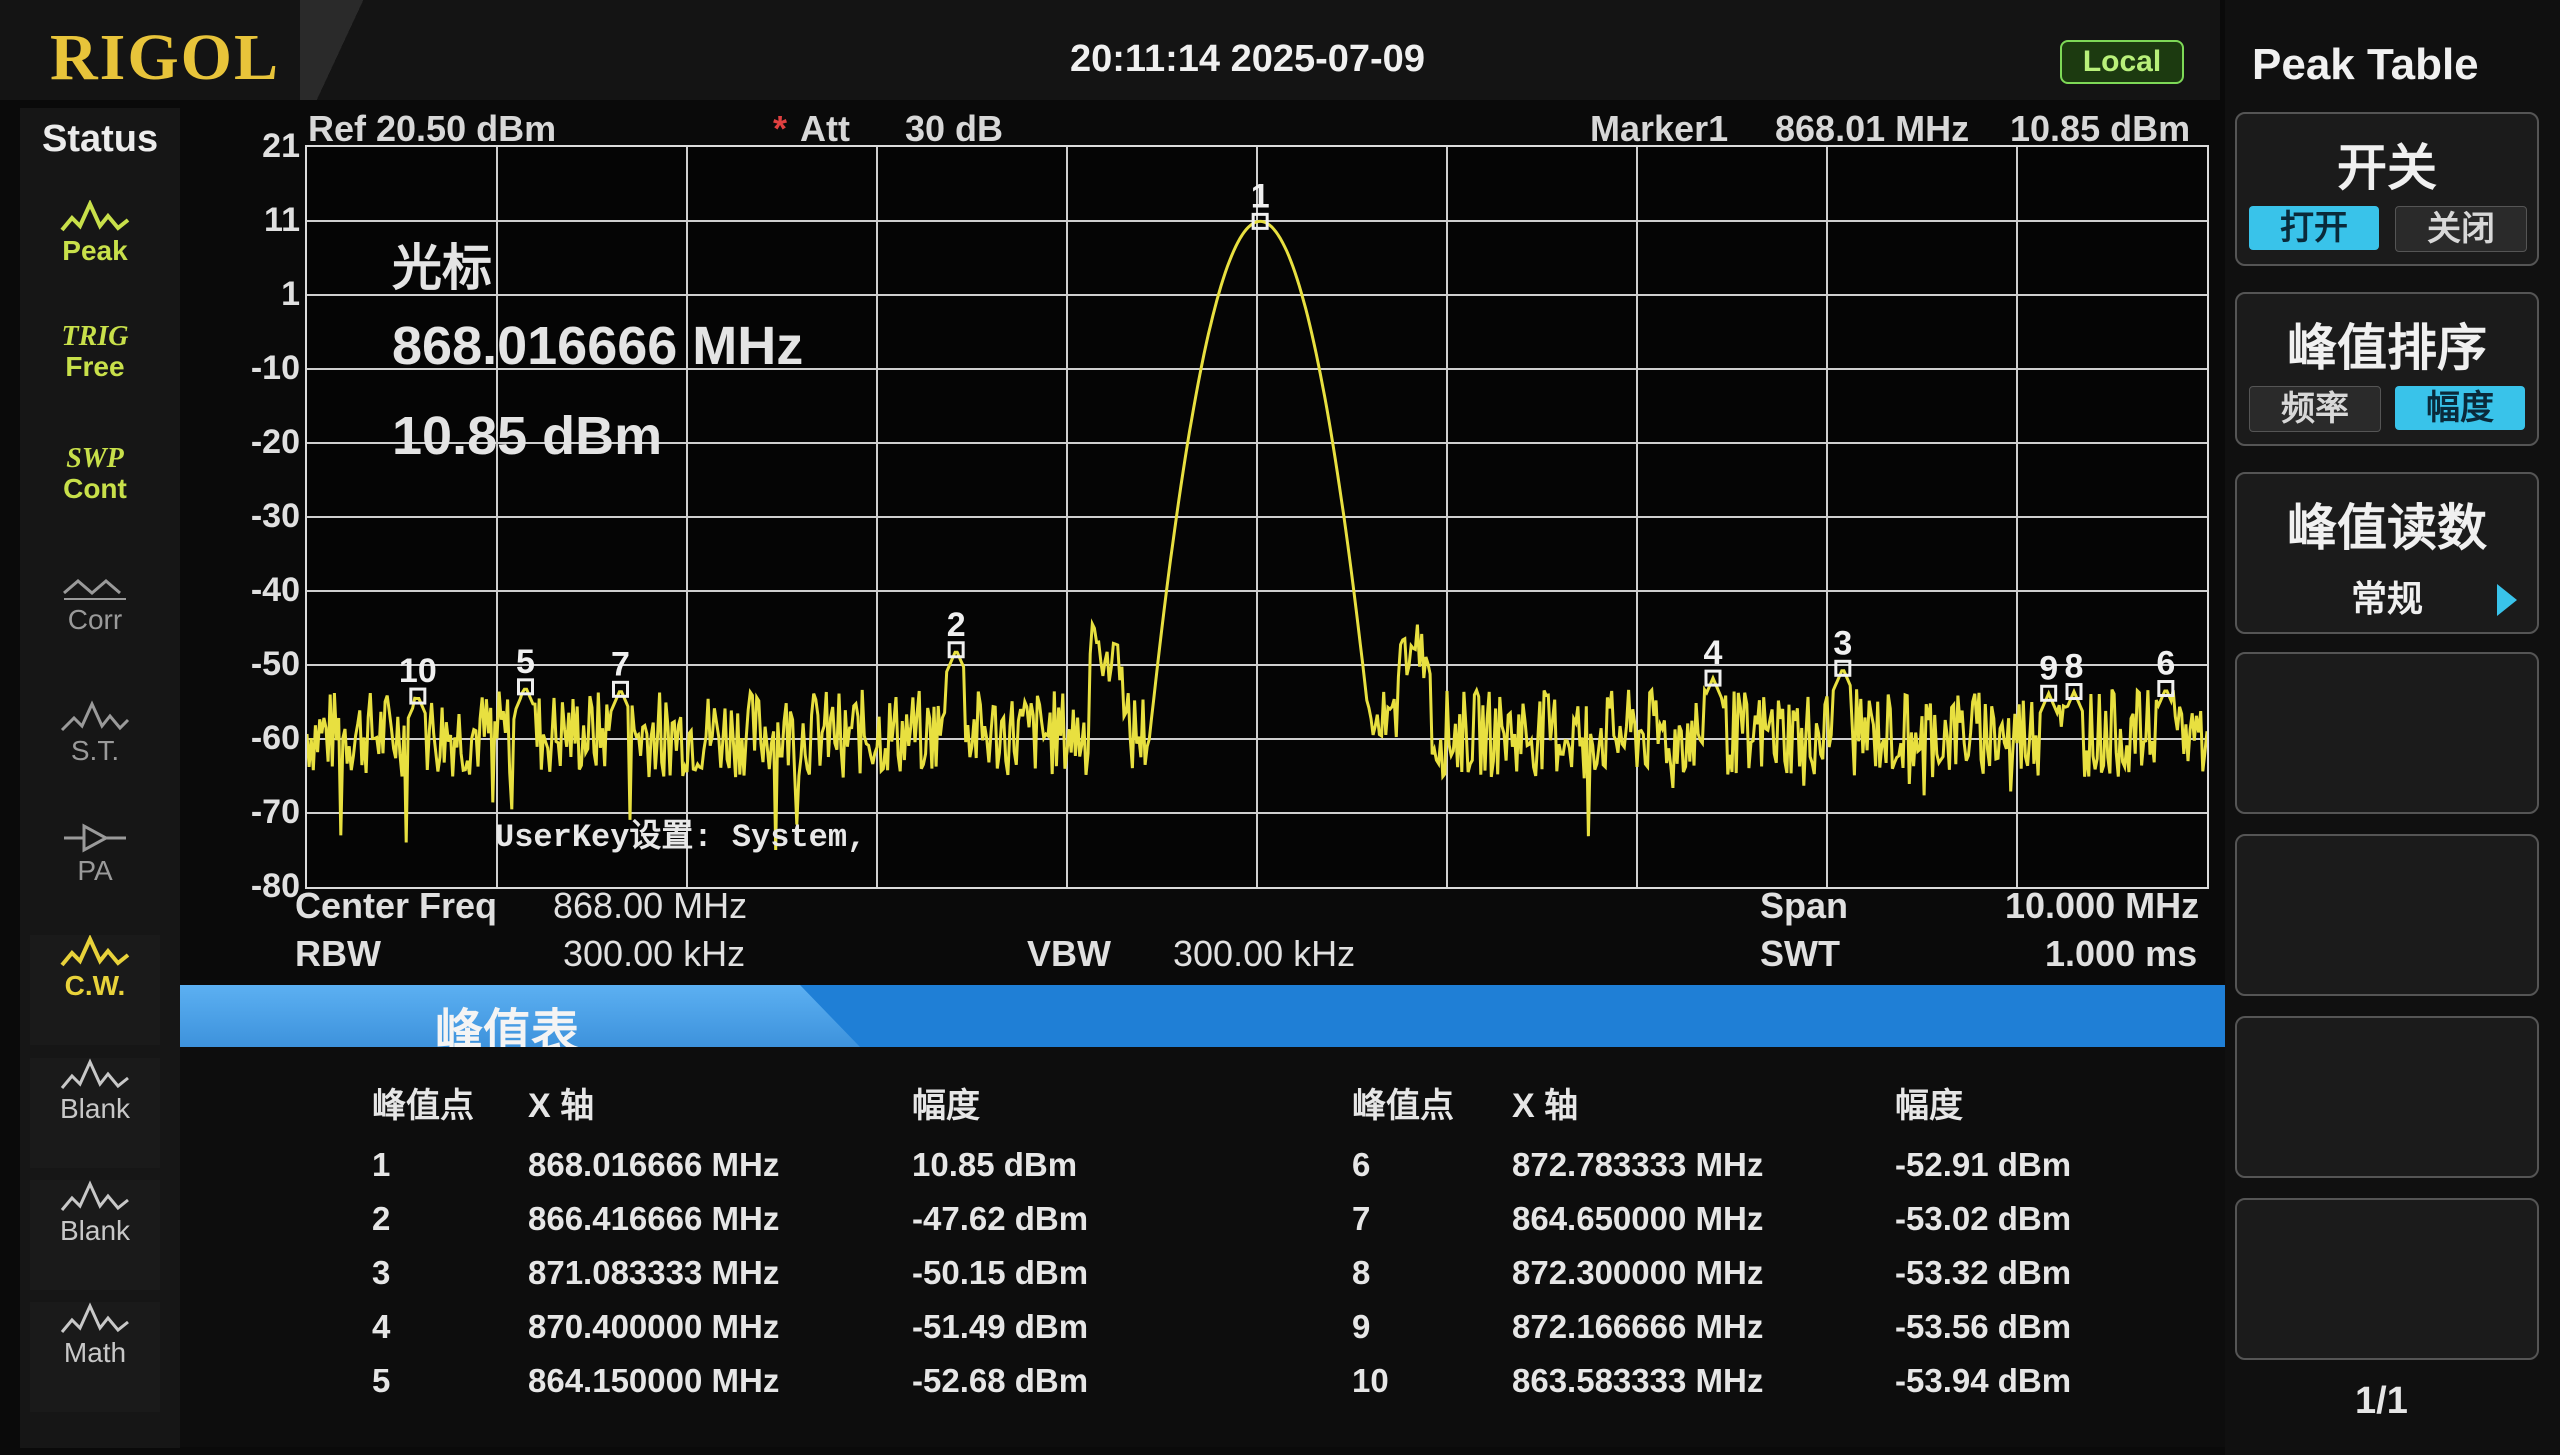 This screenshot has height=1455, width=2560. I want to click on peak-row-amp: -52.68 dBm, so click(1000, 1380).